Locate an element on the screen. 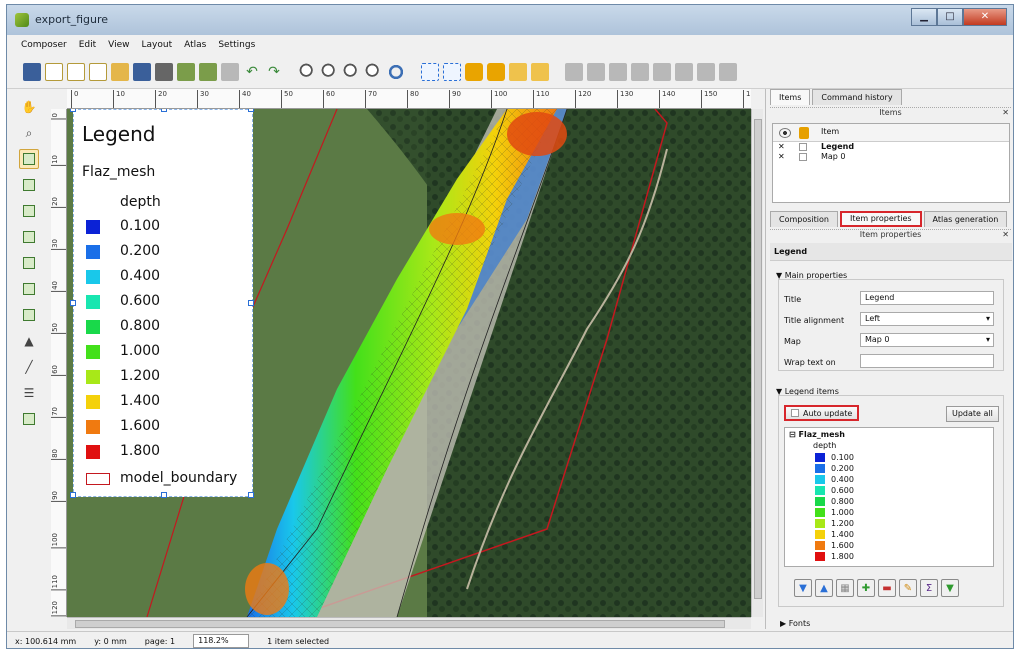 The height and width of the screenshot is (653, 1020). export-image-icon is located at coordinates (186, 71).